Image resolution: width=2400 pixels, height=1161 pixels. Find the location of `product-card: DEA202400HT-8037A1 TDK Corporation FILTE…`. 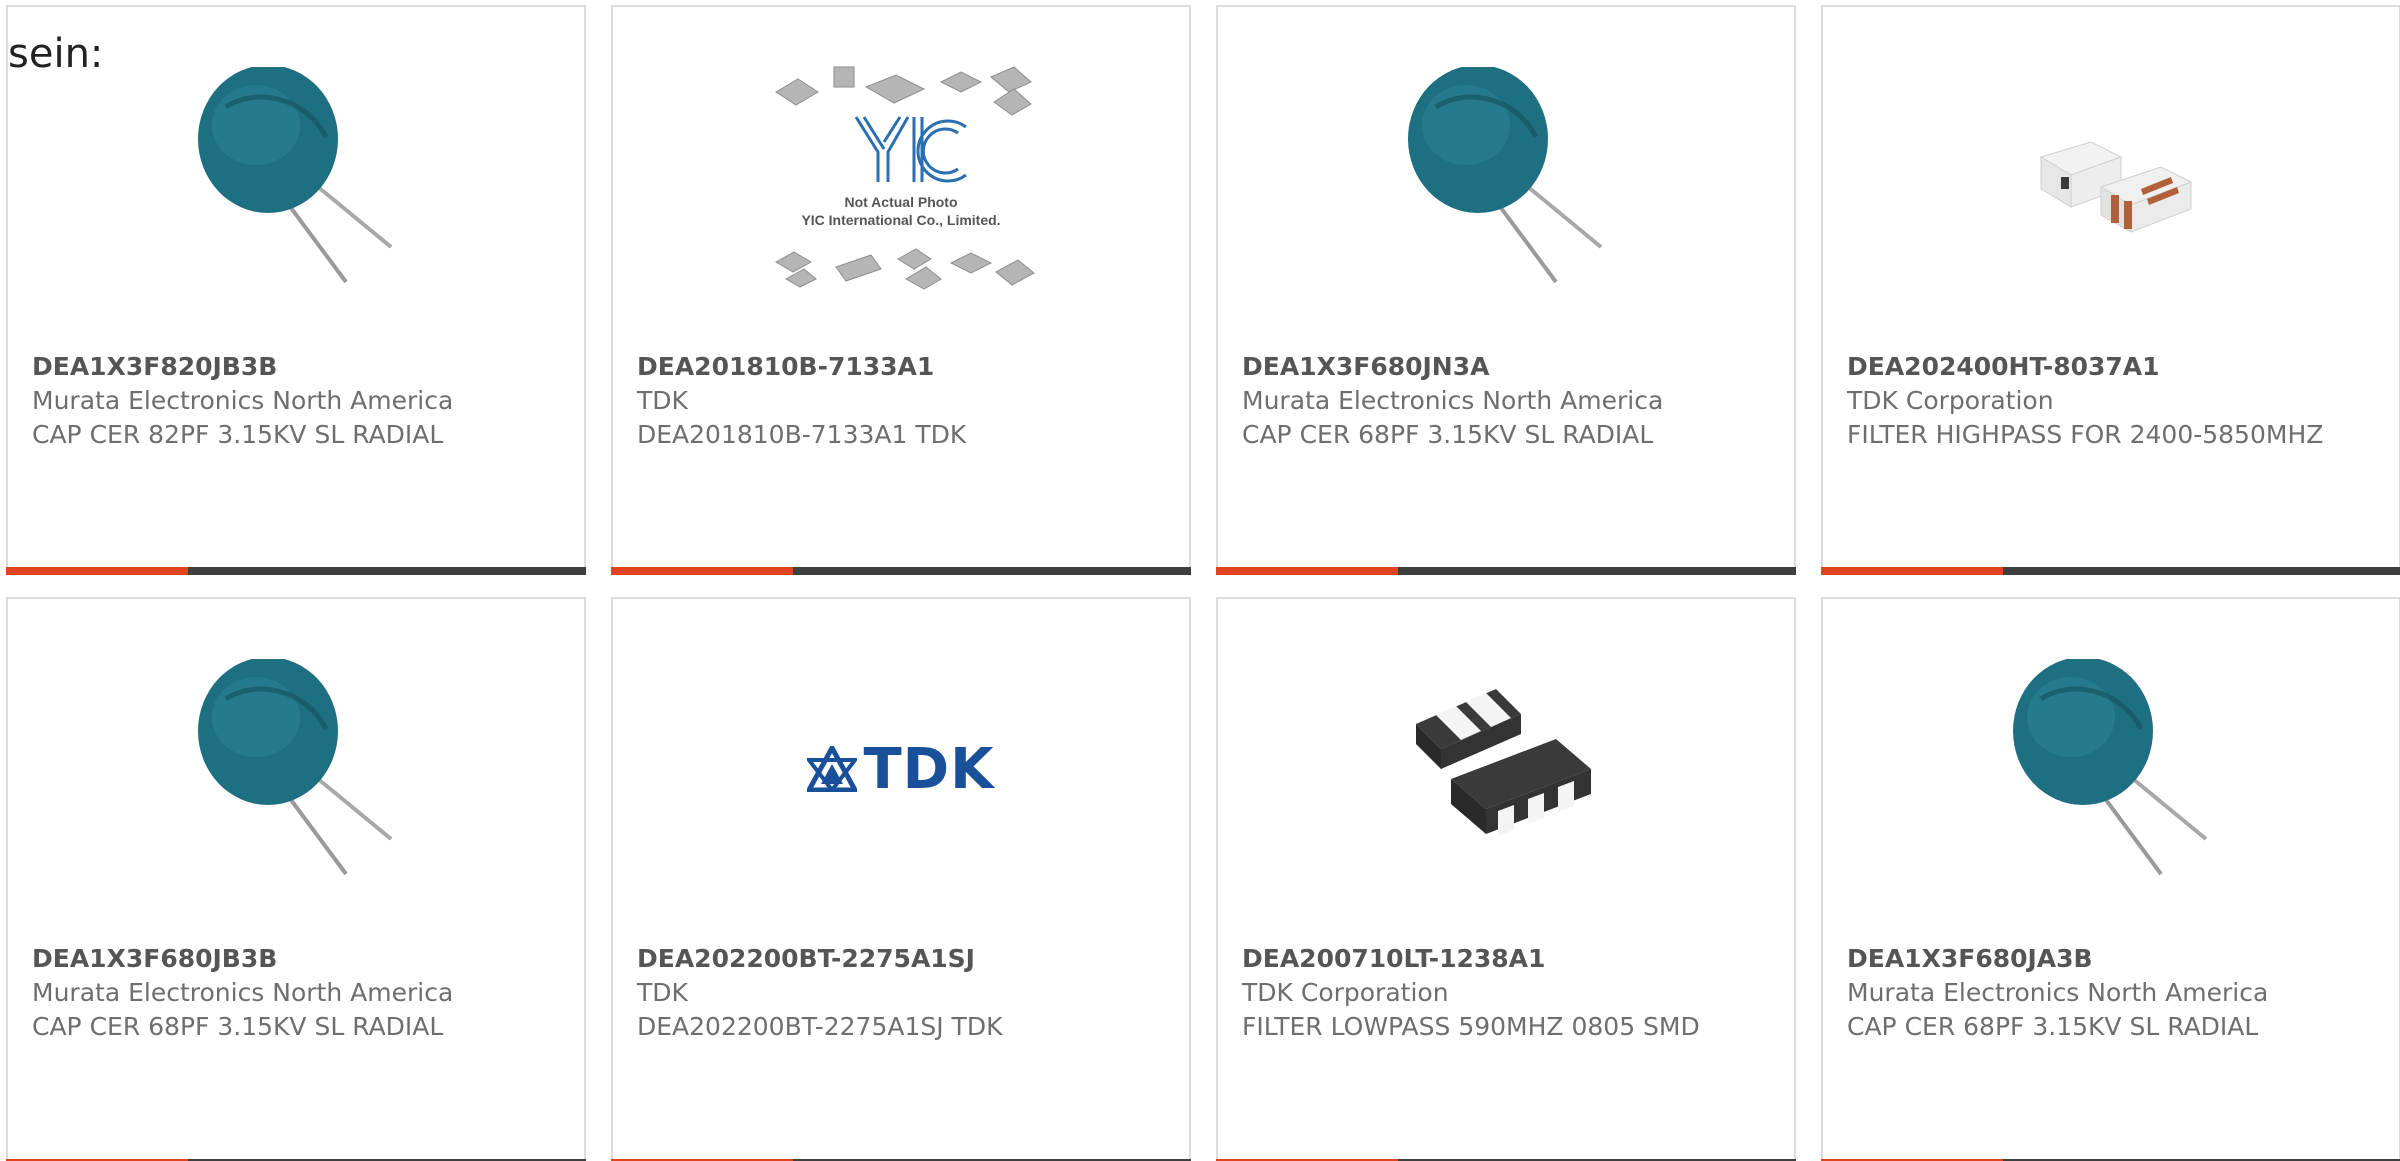

product-card: DEA202400HT-8037A1 TDK Corporation FILTE… is located at coordinates (2110, 290).